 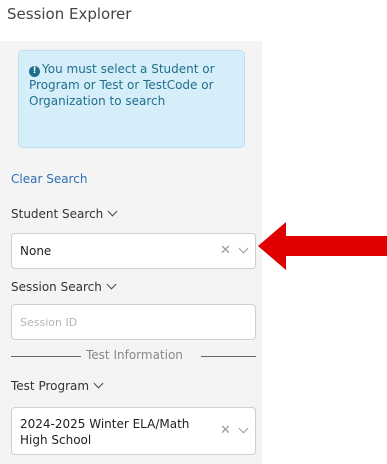 What do you see at coordinates (34, 71) in the screenshot?
I see `info-icon: !` at bounding box center [34, 71].